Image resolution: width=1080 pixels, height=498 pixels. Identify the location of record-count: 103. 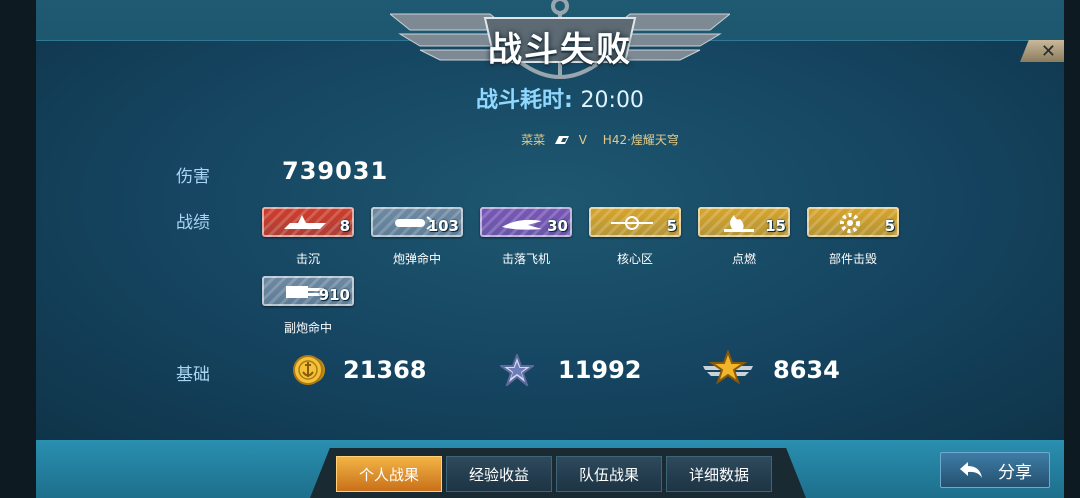
(443, 226).